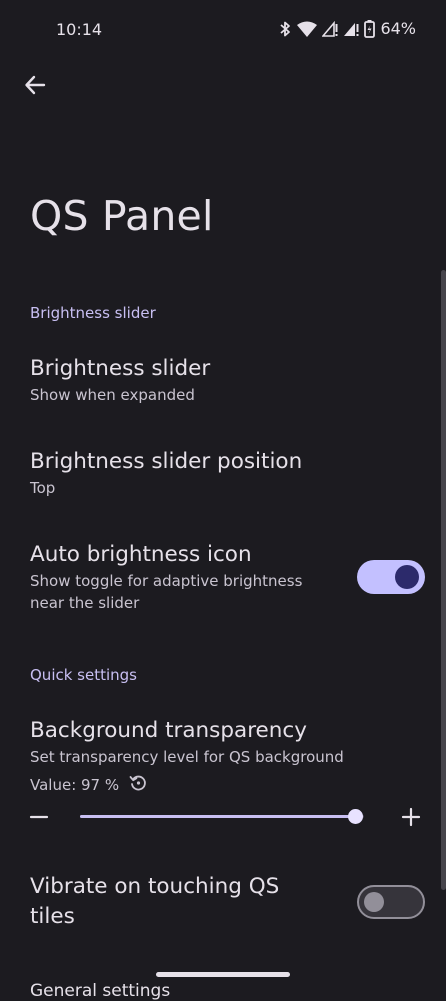 This screenshot has width=446, height=1001. I want to click on pref-vibrate-qs-tiles: Vibrate on touching QS tiles, so click(180, 902).